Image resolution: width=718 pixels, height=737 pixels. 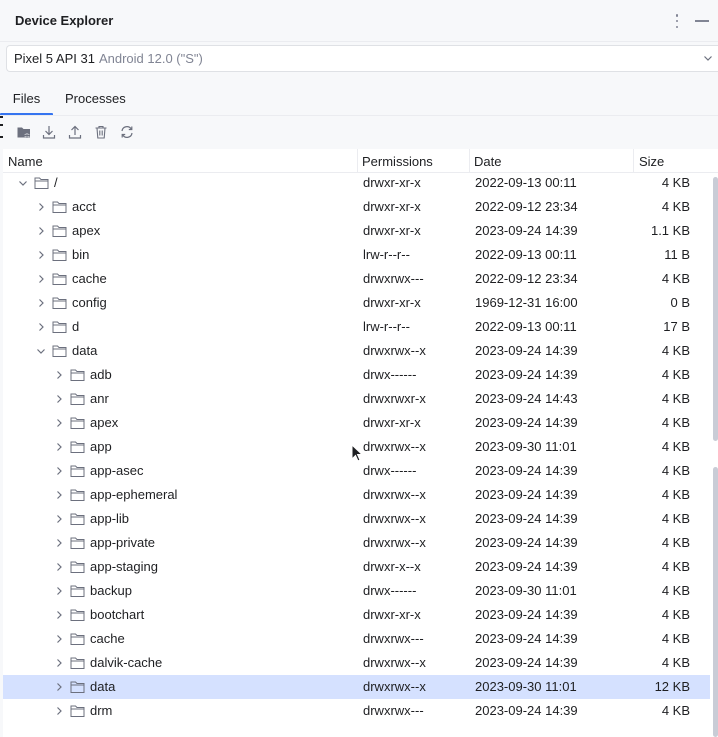 I want to click on file-name: data, so click(x=85, y=350).